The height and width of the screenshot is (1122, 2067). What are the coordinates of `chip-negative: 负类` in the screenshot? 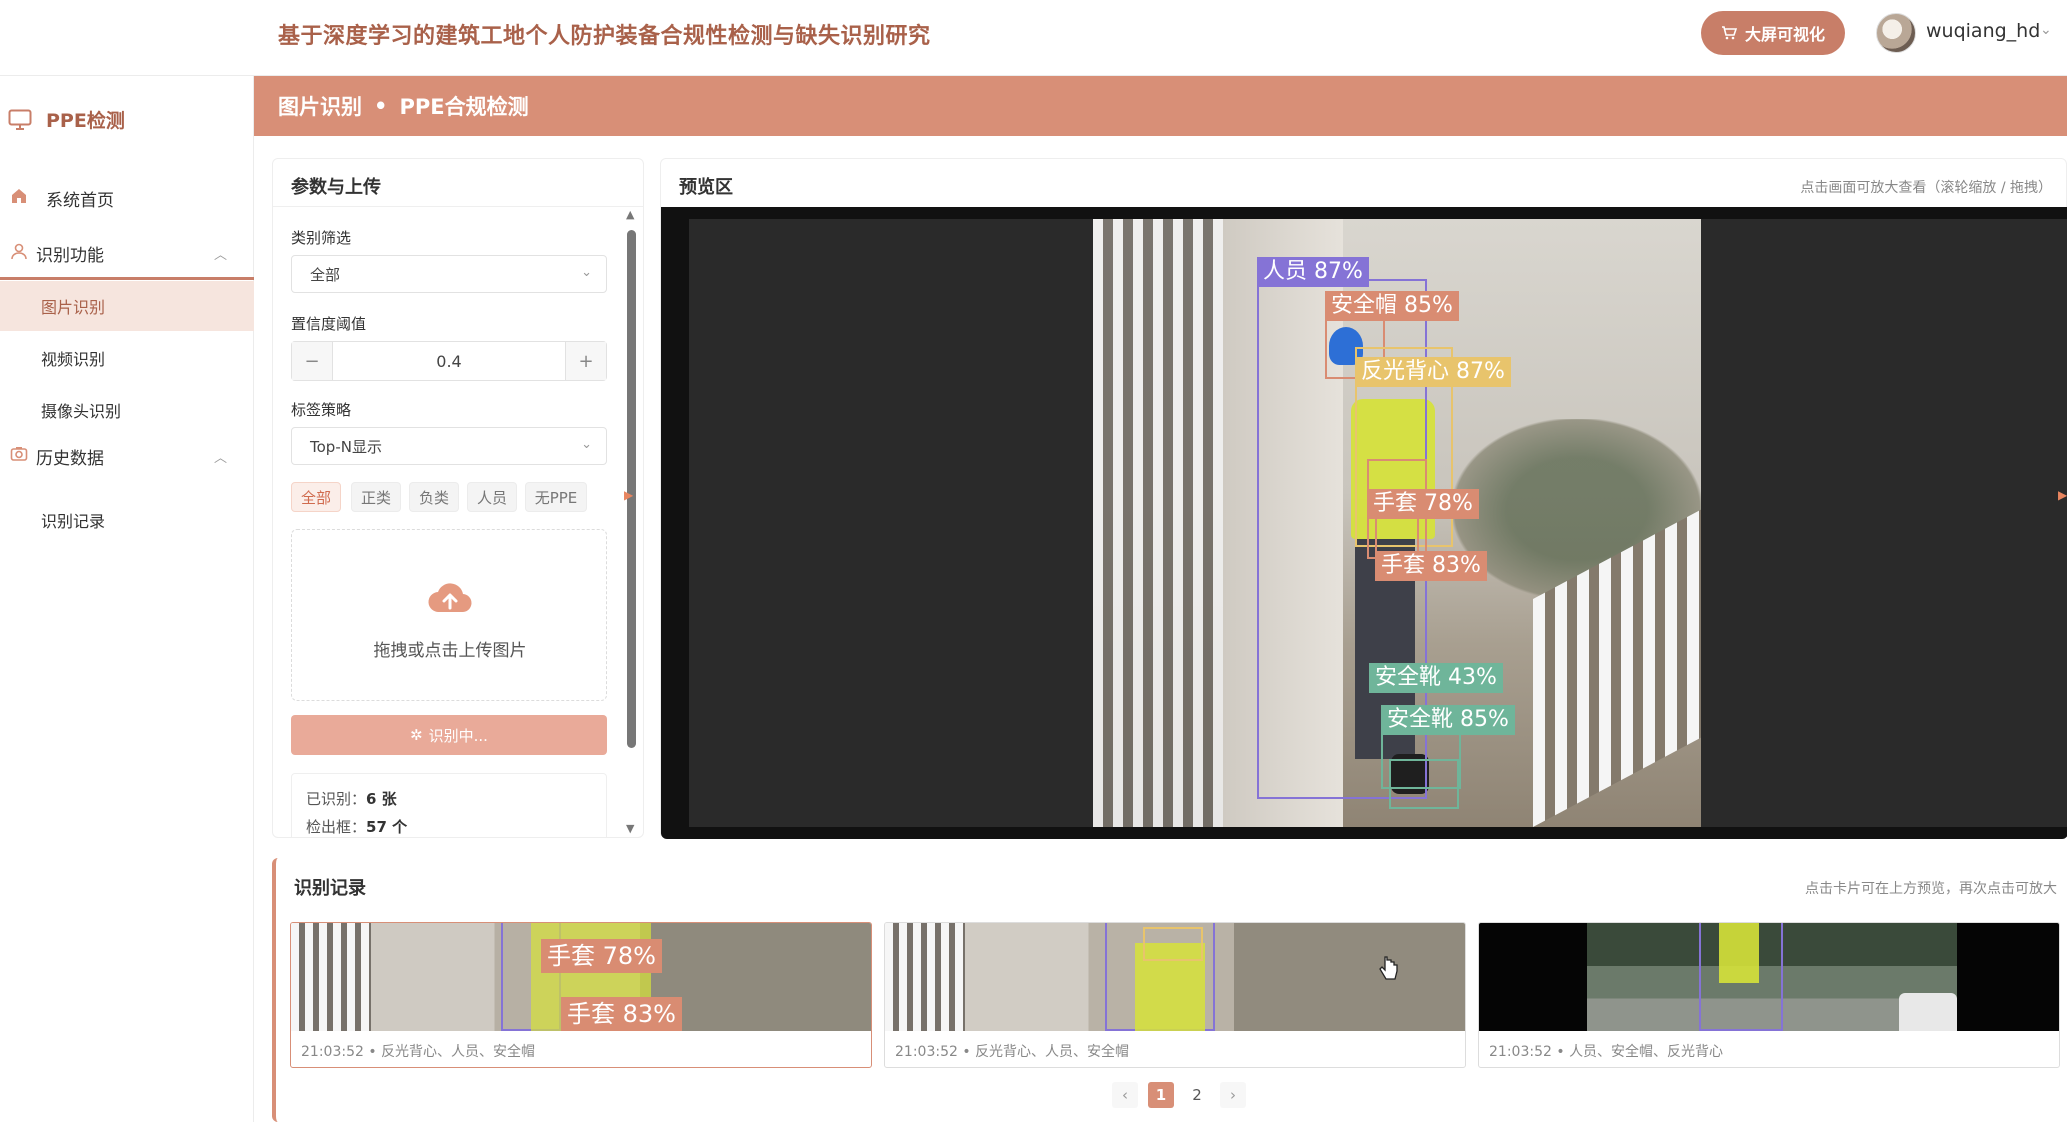 It's located at (434, 497).